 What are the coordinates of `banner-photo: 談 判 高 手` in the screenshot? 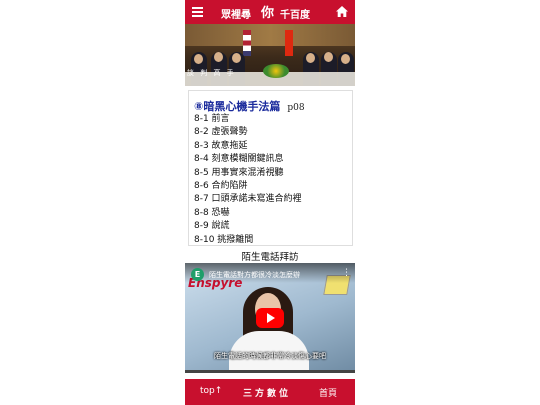 It's located at (270, 55).